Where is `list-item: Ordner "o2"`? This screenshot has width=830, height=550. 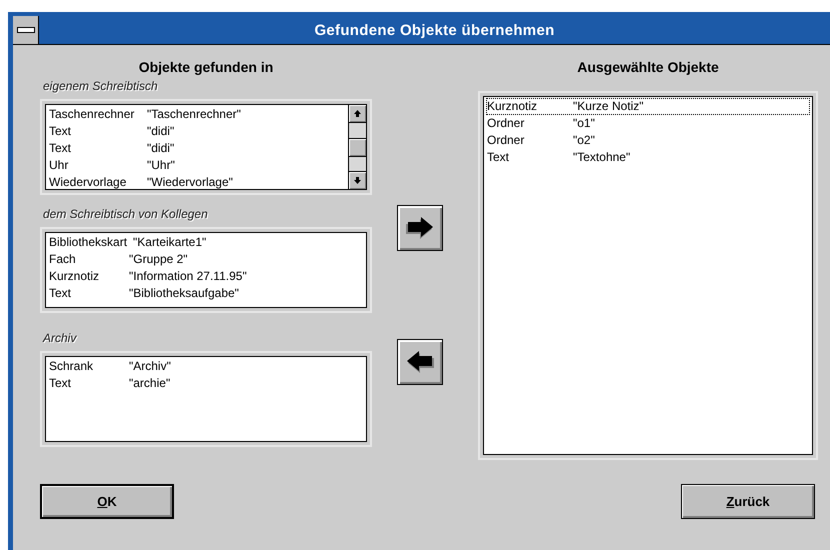 list-item: Ordner "o2" is located at coordinates (648, 140).